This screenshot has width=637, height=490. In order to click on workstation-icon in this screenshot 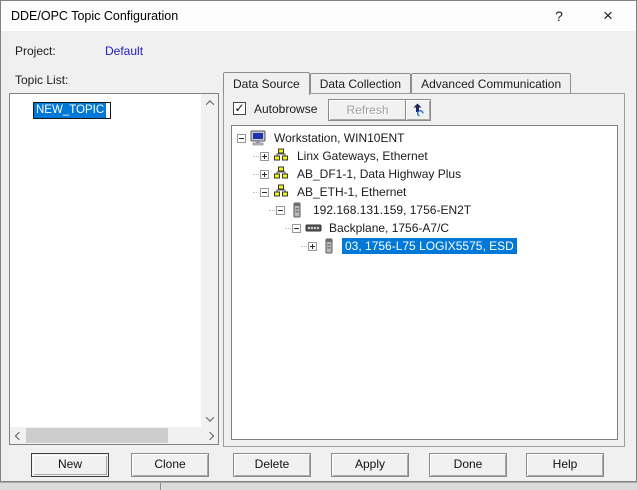, I will do `click(258, 138)`.